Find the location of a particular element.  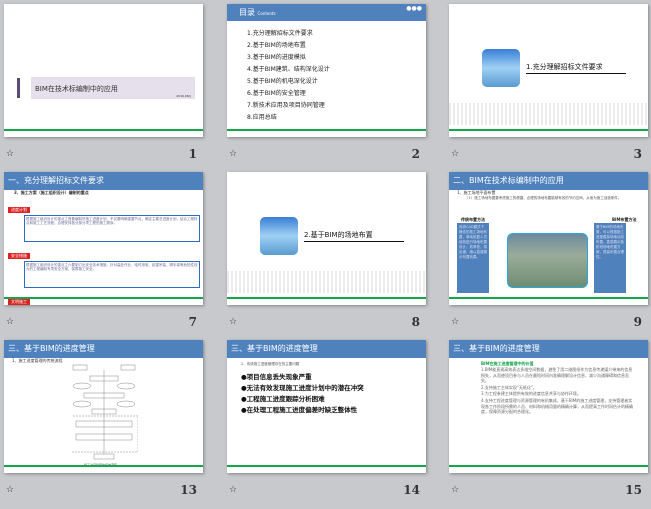

slide-thumbnail-3: 1.充分理解招标文件要求 is located at coordinates (548, 70).